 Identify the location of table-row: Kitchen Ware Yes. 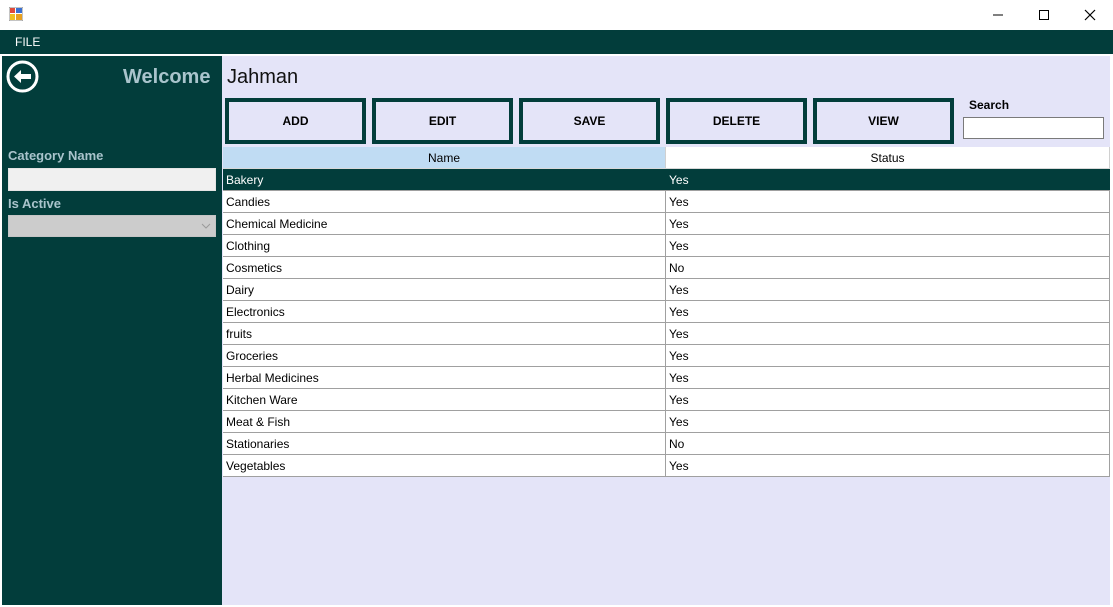
(666, 400).